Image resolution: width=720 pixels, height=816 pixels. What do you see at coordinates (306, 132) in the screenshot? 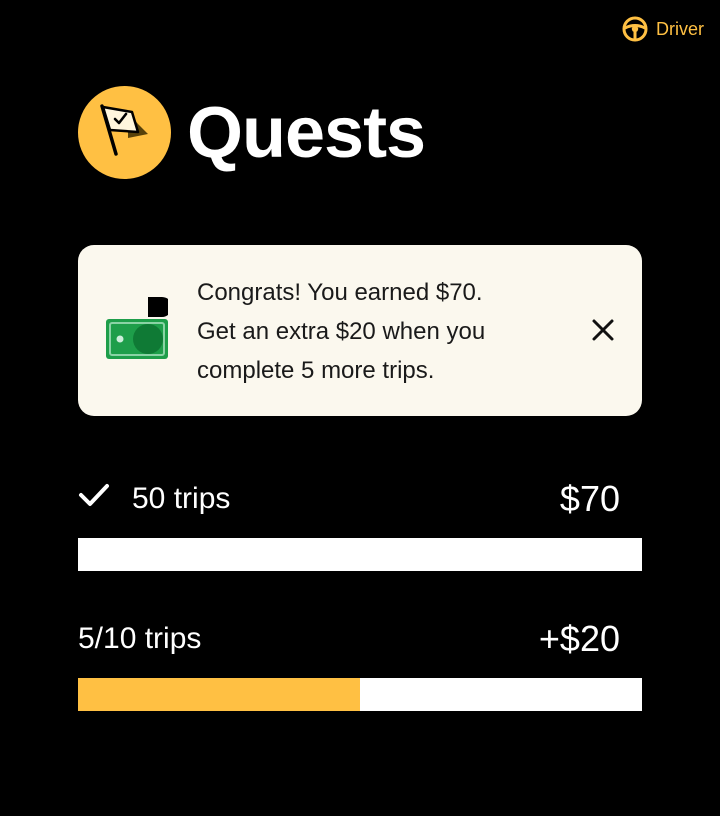
I see `page-title: Quests` at bounding box center [306, 132].